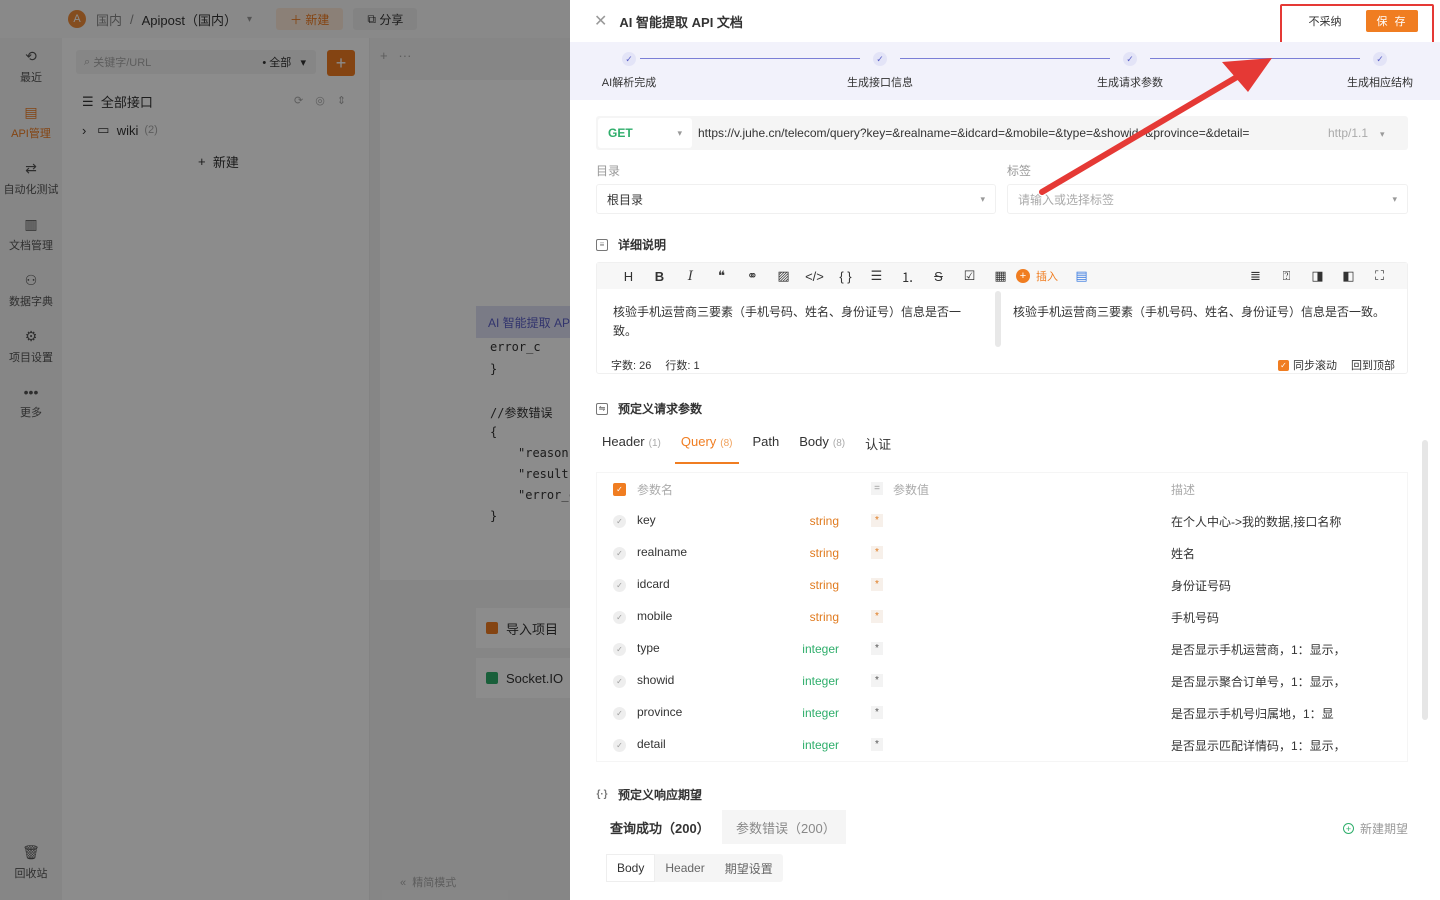 This screenshot has height=900, width=1440. Describe the element at coordinates (1130, 71) in the screenshot. I see `step-3: ✓ 生成请求参数` at that location.